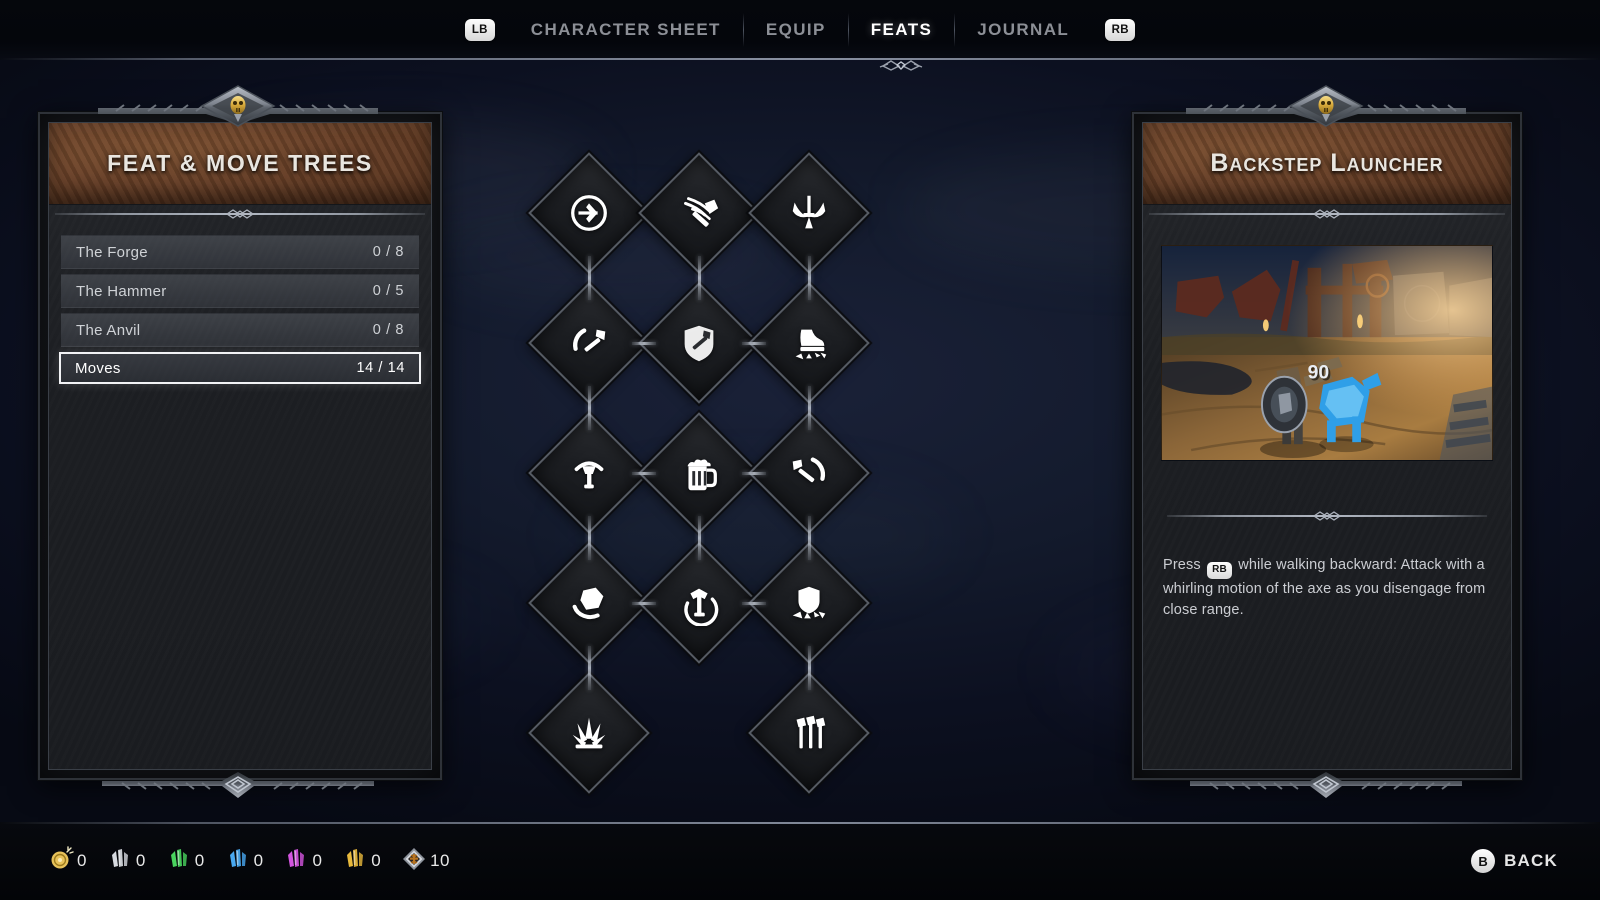 The width and height of the screenshot is (1600, 900). What do you see at coordinates (1182, 565) in the screenshot?
I see `description-prefix: Press` at bounding box center [1182, 565].